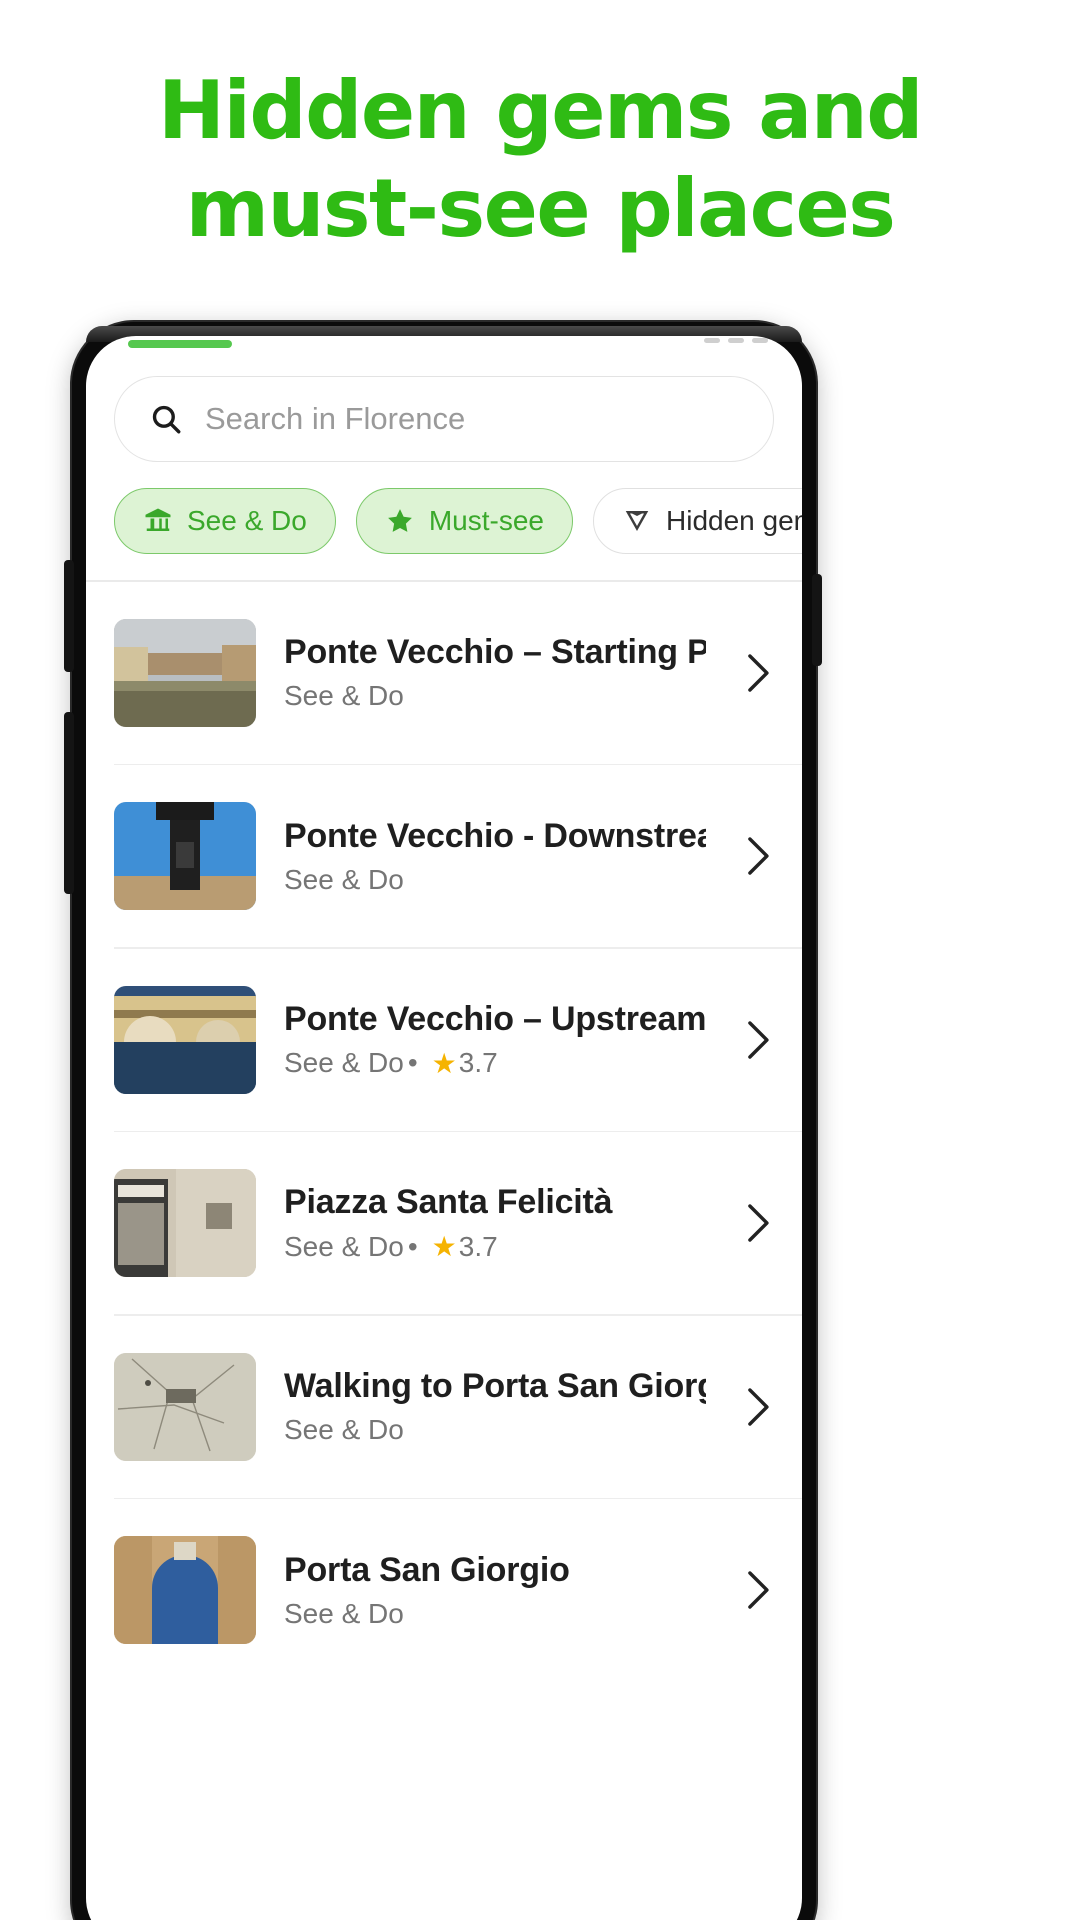 The width and height of the screenshot is (1080, 1920). Describe the element at coordinates (185, 1223) in the screenshot. I see `thumbnail-kiosk-wall` at that location.